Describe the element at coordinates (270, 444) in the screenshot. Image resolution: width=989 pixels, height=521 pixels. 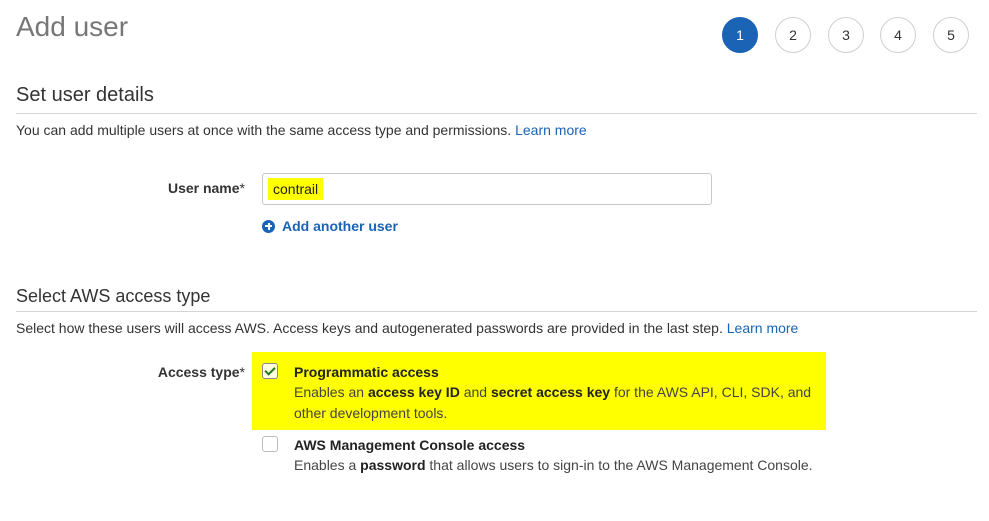
I see `console-access-checkbox` at that location.